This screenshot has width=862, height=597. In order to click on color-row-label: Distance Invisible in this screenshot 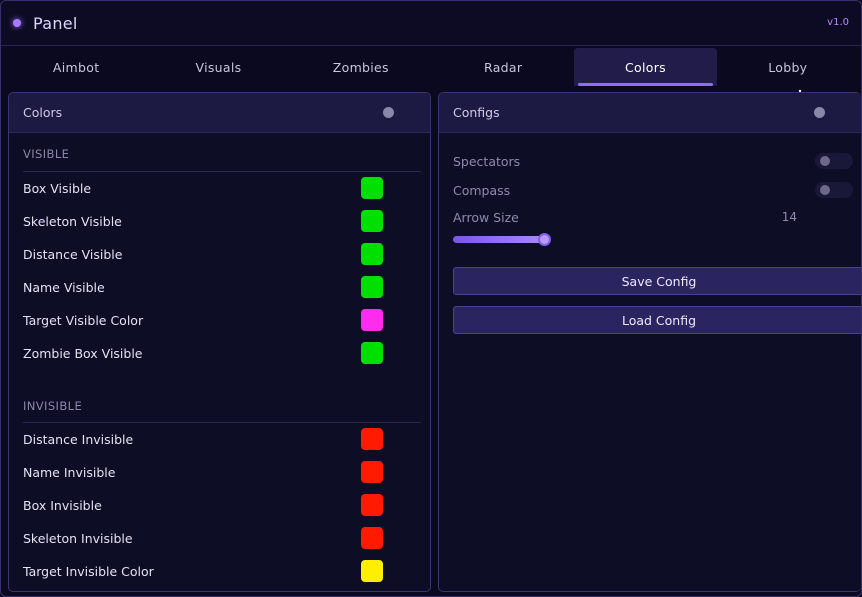, I will do `click(78, 439)`.